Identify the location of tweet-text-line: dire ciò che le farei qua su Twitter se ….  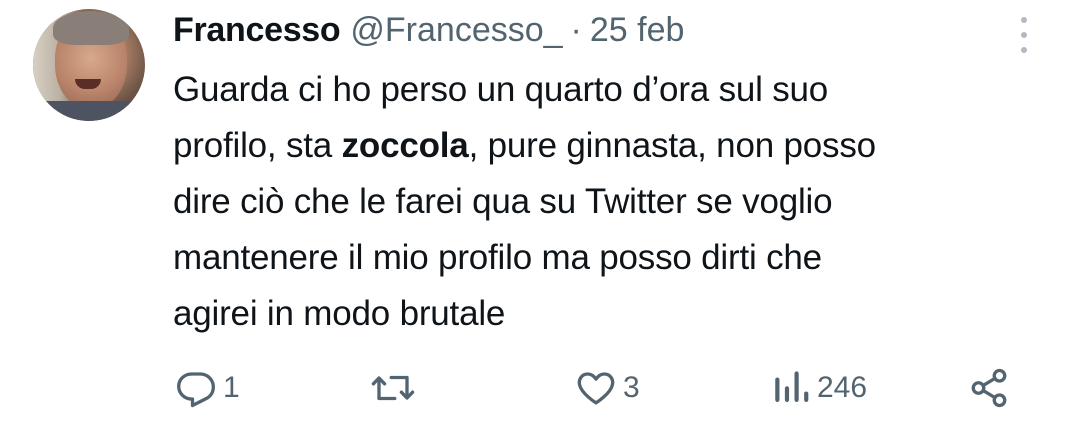
(503, 201).